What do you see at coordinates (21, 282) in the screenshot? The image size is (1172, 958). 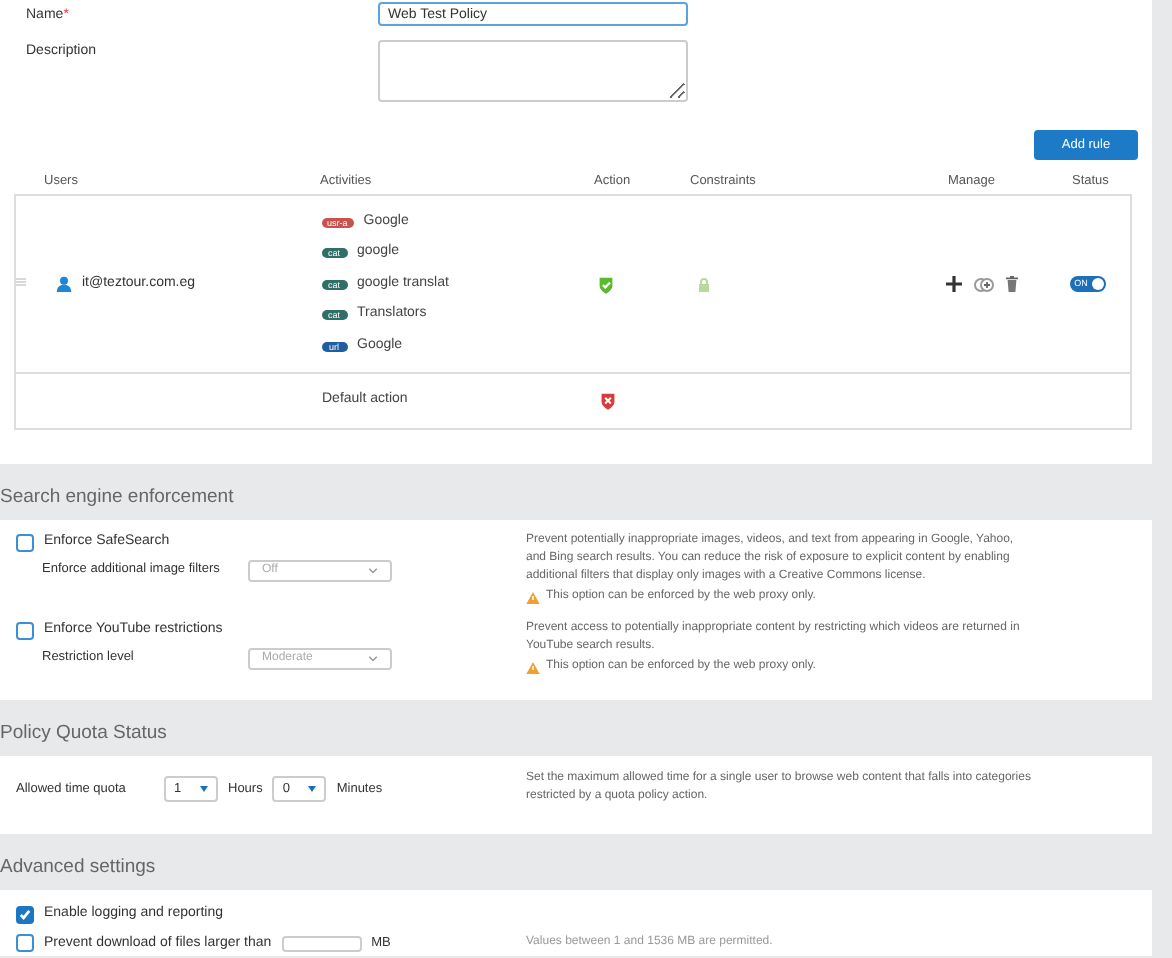 I see `drag-handle-icon` at bounding box center [21, 282].